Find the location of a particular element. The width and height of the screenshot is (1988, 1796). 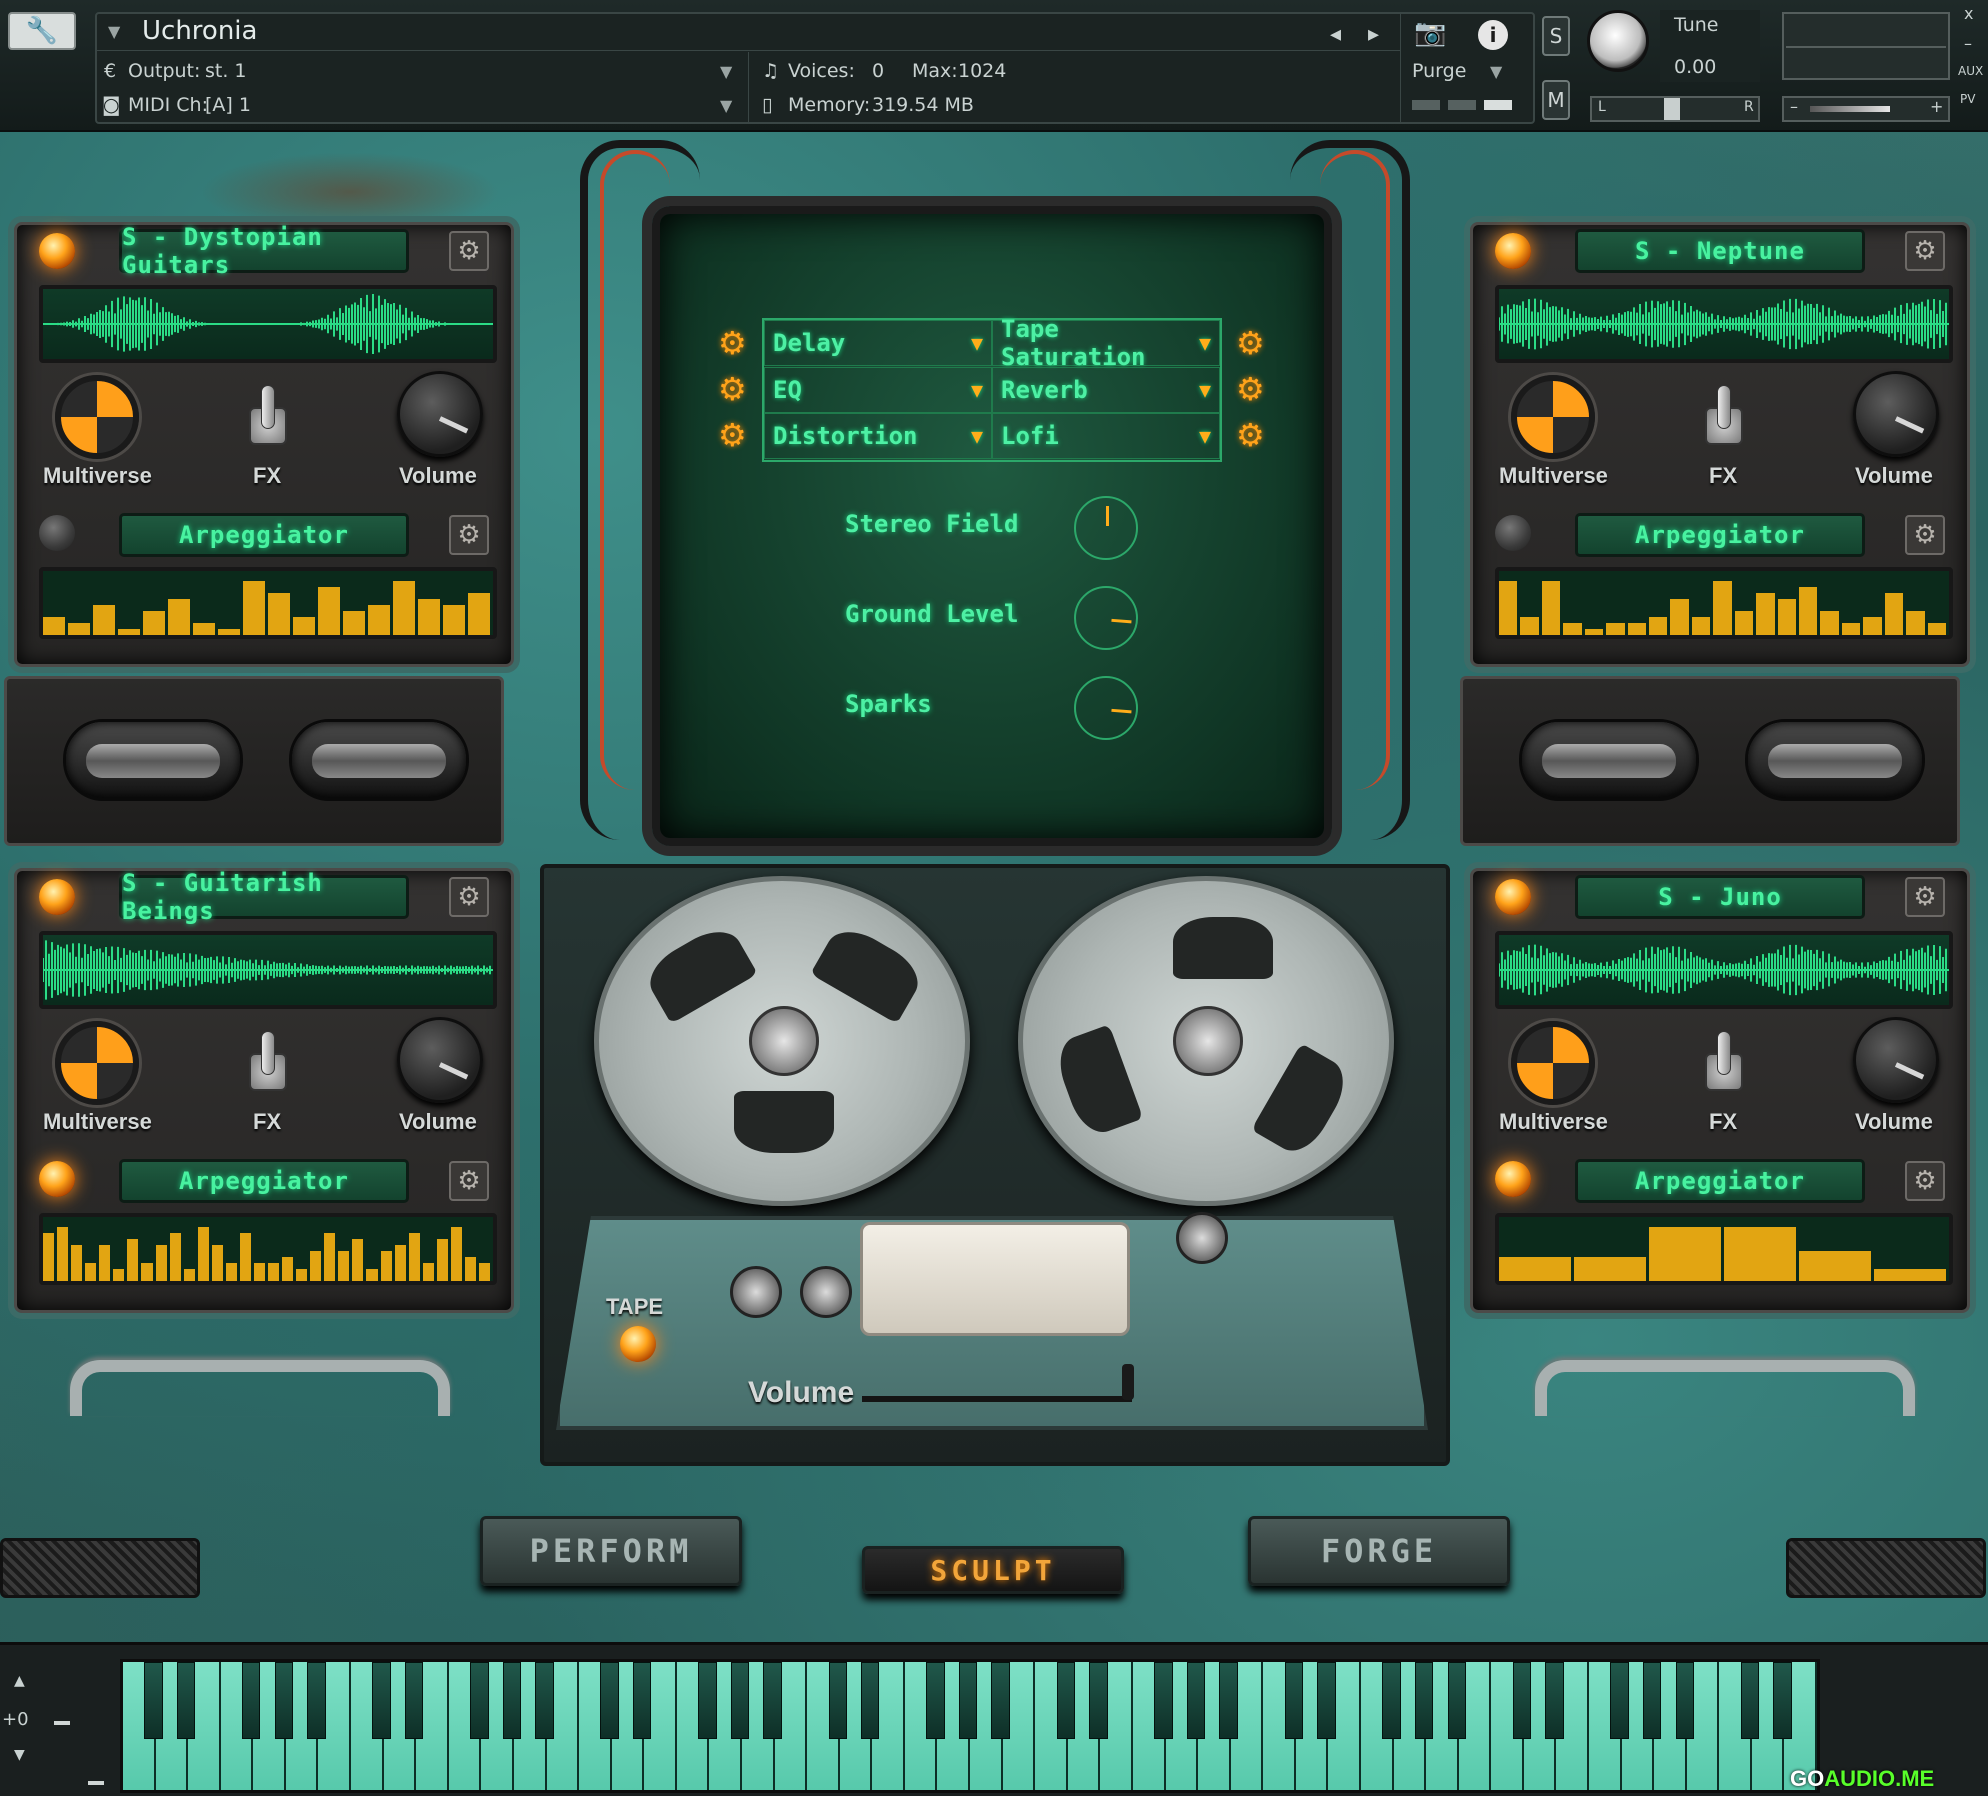

fx-slot-tape-saturation: Tape Saturation ▼ is located at coordinates (1106, 343).